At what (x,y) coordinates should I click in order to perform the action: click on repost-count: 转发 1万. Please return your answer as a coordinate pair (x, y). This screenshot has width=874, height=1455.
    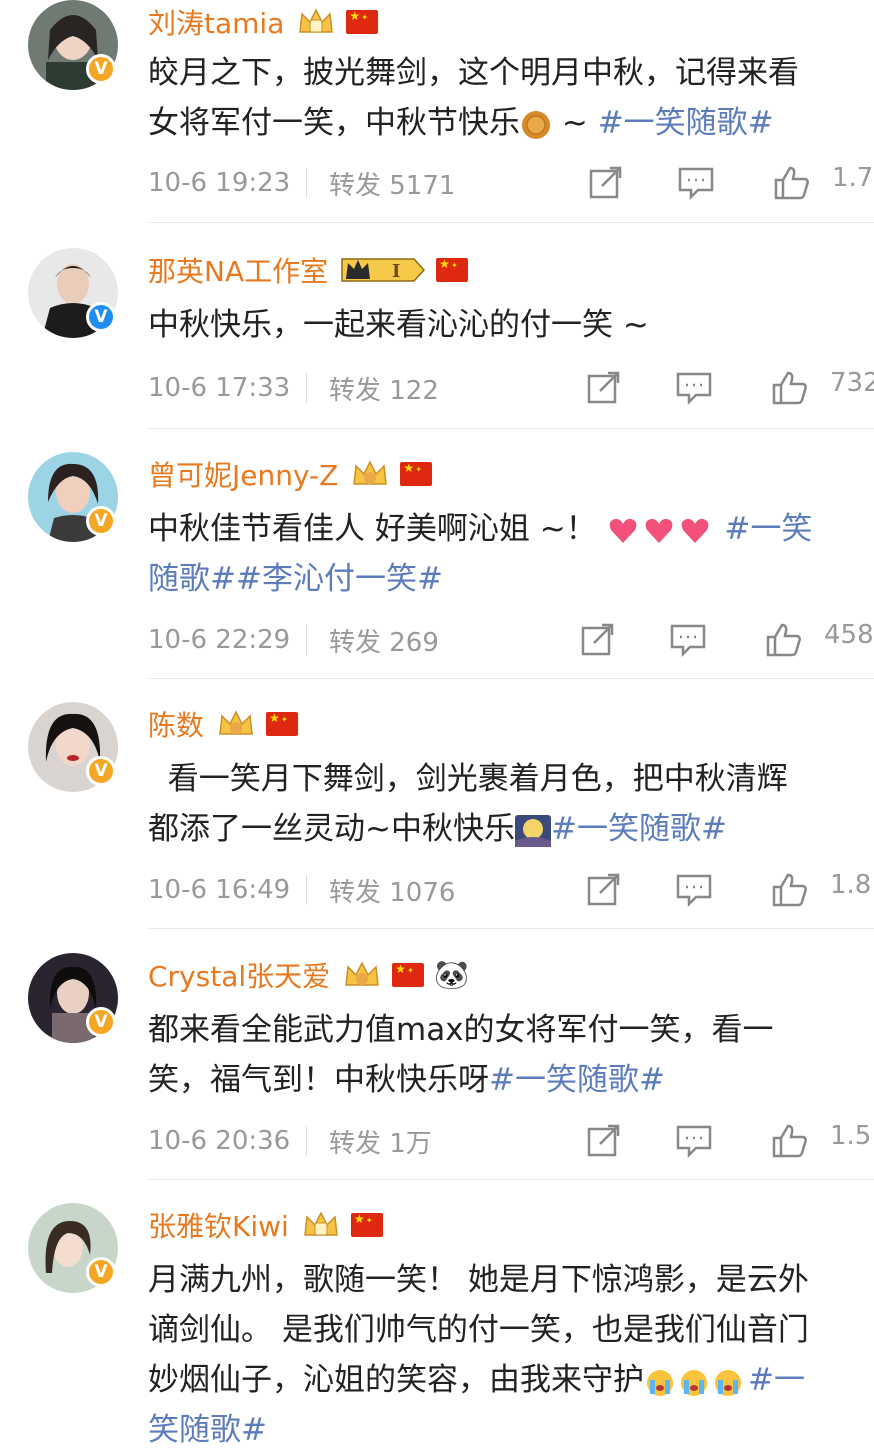
    Looking at the image, I should click on (444, 1141).